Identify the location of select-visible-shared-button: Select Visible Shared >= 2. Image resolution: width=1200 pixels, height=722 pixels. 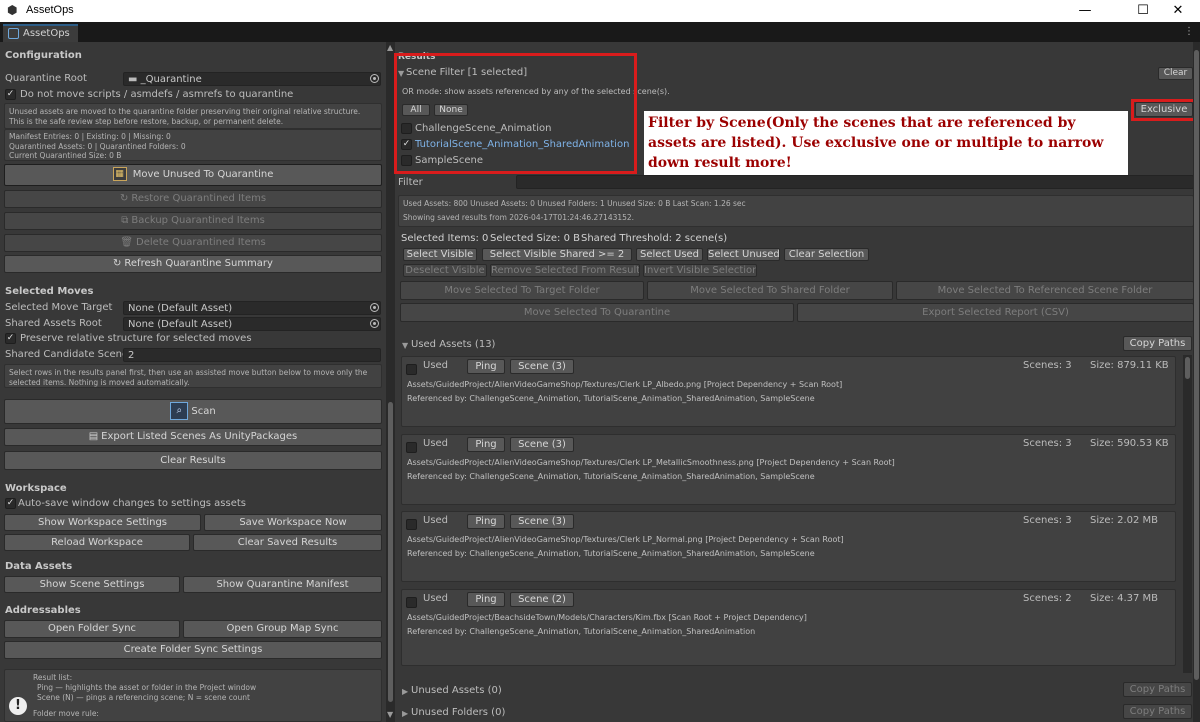
(557, 254).